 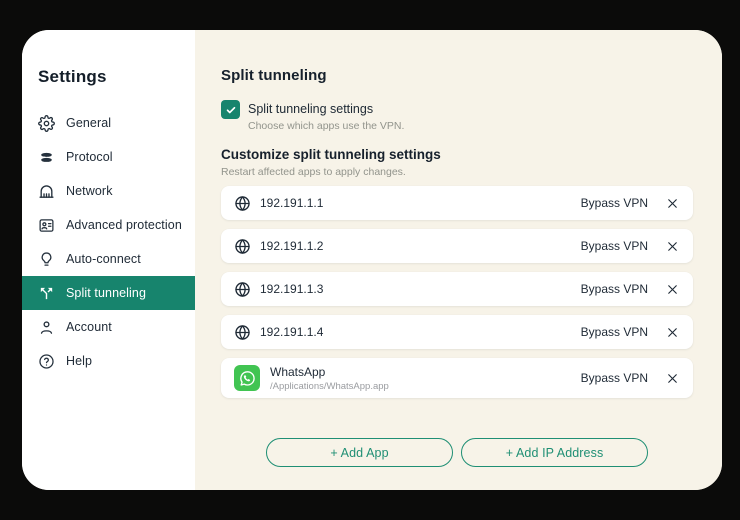 What do you see at coordinates (313, 172) in the screenshot?
I see `customize-section-description: Restart affected apps to apply changes.` at bounding box center [313, 172].